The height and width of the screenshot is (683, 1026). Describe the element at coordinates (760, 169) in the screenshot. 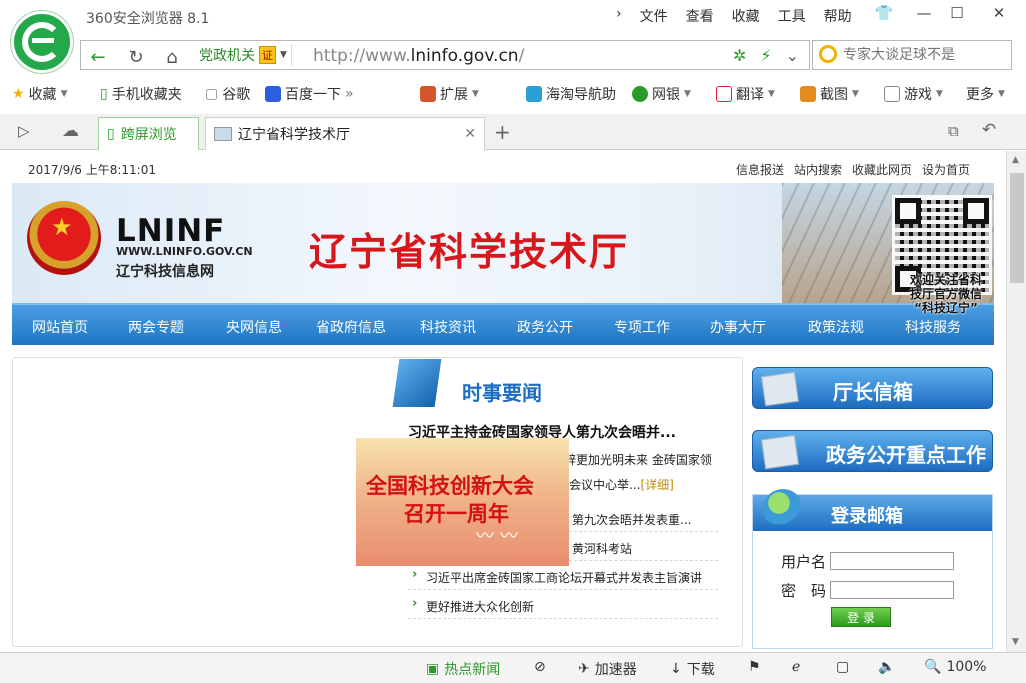

I see `top-link-submit: 信息报送` at that location.